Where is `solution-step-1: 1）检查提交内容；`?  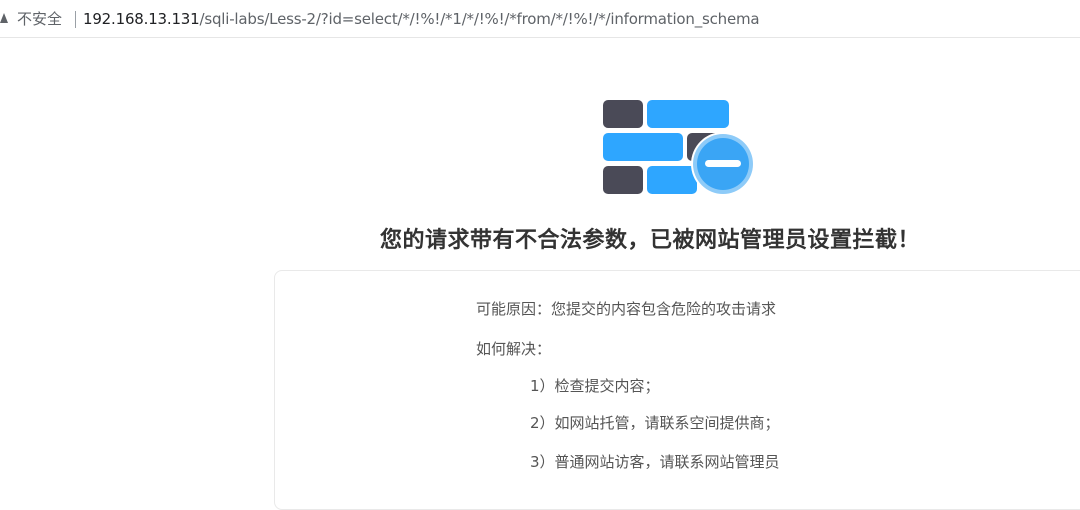
solution-step-1: 1）检查提交内容； is located at coordinates (595, 386).